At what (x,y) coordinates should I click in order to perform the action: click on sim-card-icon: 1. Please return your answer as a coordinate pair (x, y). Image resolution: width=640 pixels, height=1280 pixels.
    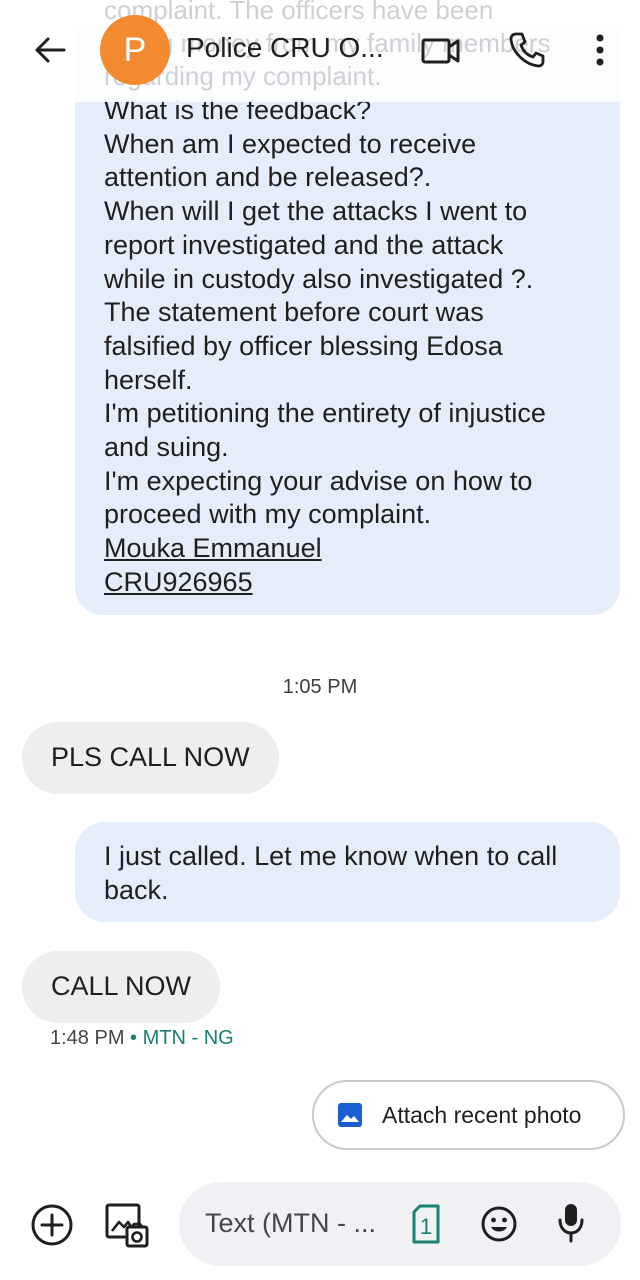
    Looking at the image, I should click on (426, 1224).